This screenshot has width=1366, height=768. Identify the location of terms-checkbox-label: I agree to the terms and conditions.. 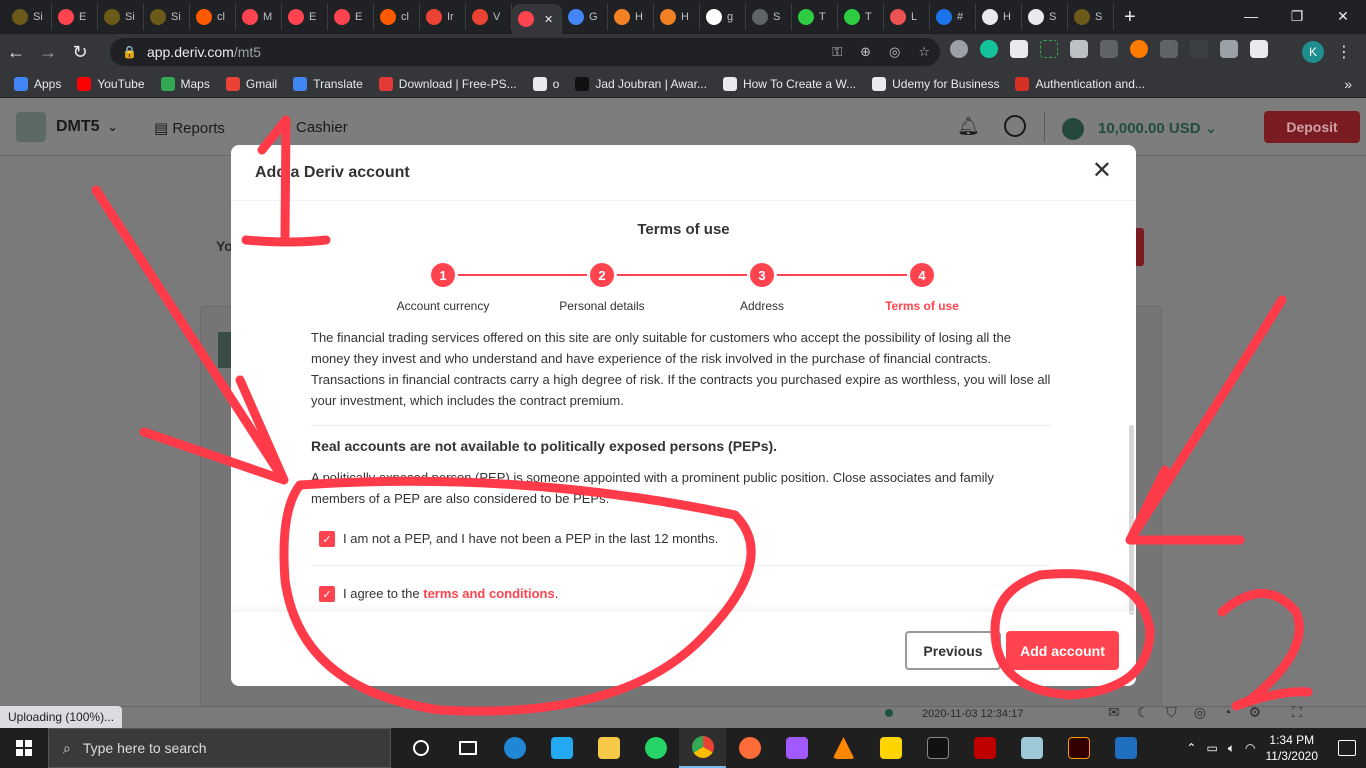
(450, 593).